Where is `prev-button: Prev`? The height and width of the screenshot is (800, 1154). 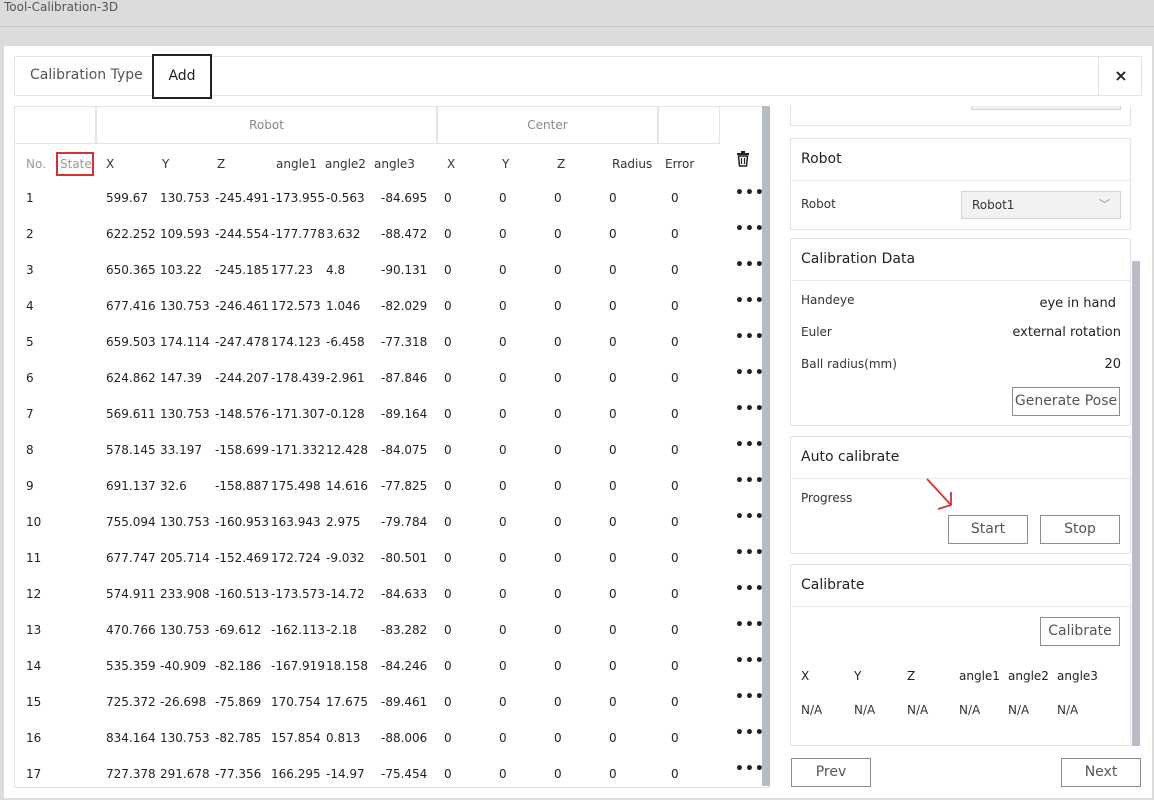
prev-button: Prev is located at coordinates (831, 772).